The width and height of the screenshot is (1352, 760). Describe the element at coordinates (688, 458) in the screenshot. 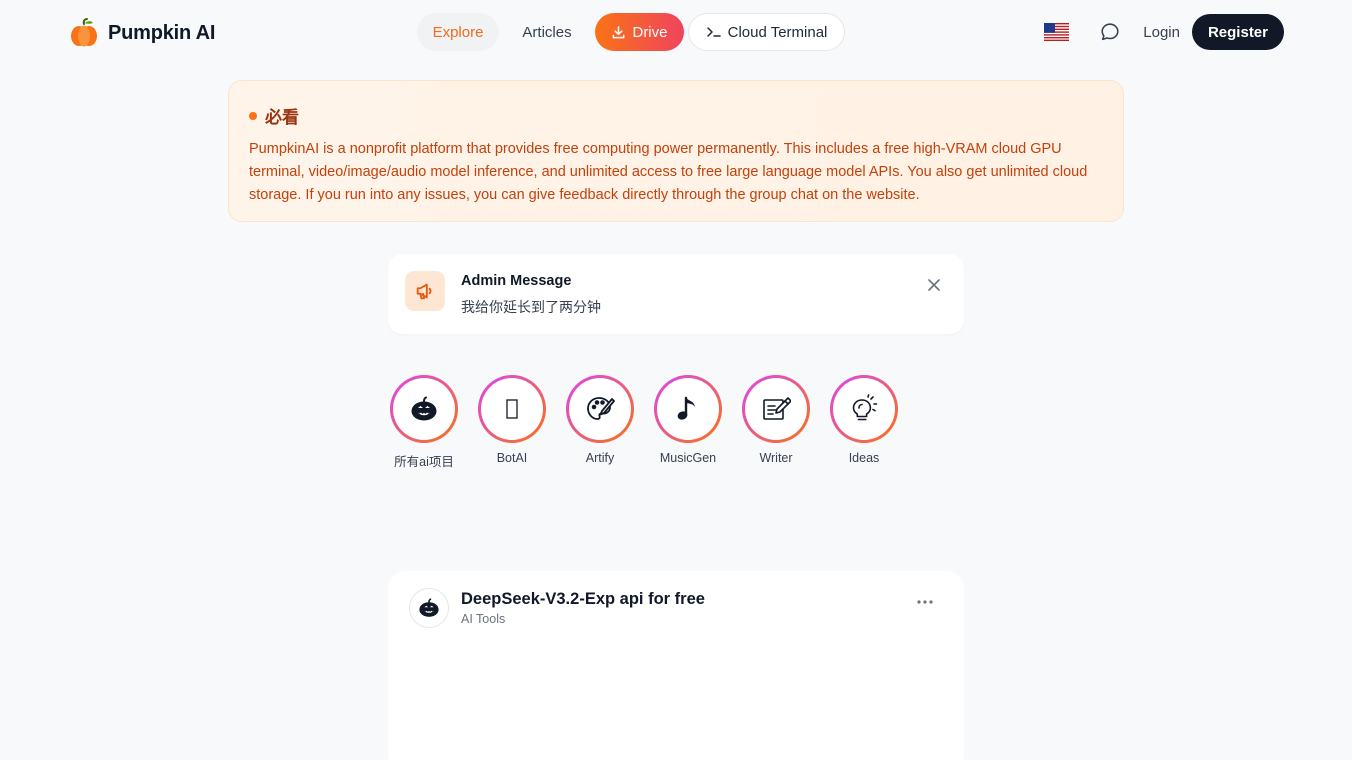

I see `app-label: MusicGen` at that location.